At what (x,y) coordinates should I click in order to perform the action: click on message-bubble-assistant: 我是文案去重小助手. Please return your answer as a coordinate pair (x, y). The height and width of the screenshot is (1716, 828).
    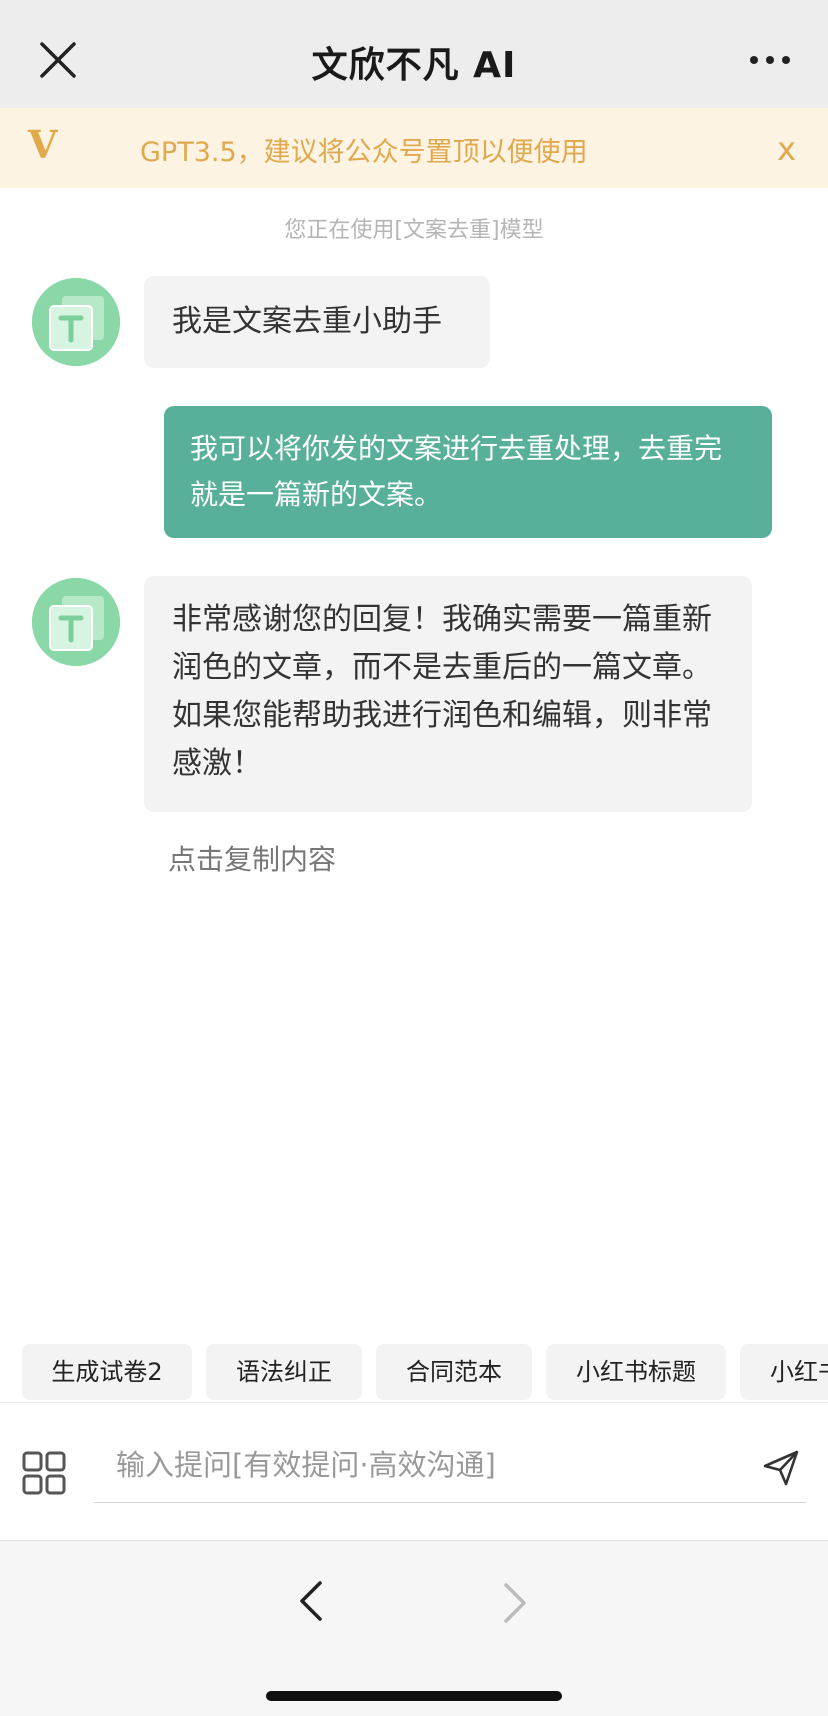
    Looking at the image, I should click on (317, 322).